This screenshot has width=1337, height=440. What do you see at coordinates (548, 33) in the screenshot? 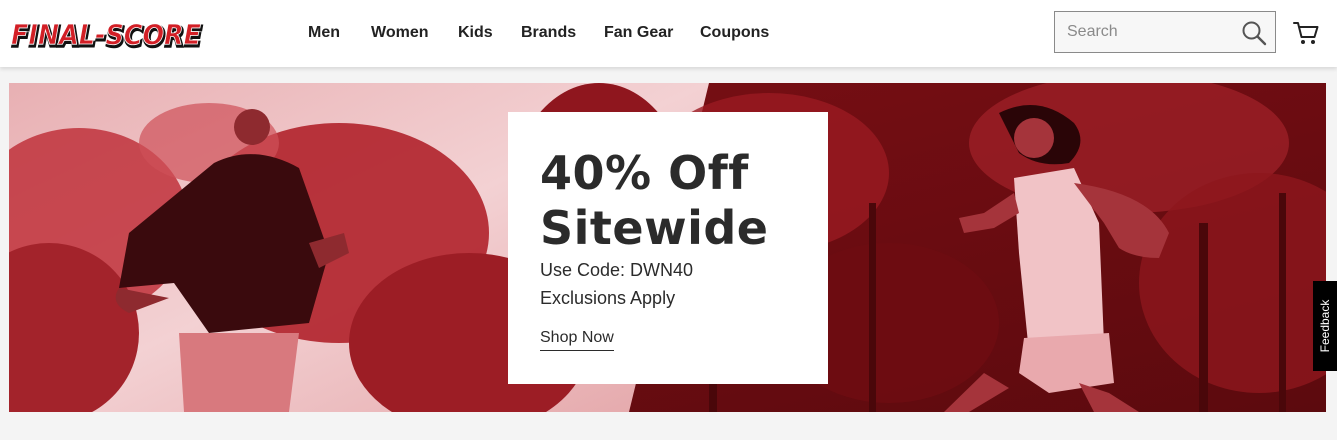
I see `nav-brands: Brands` at bounding box center [548, 33].